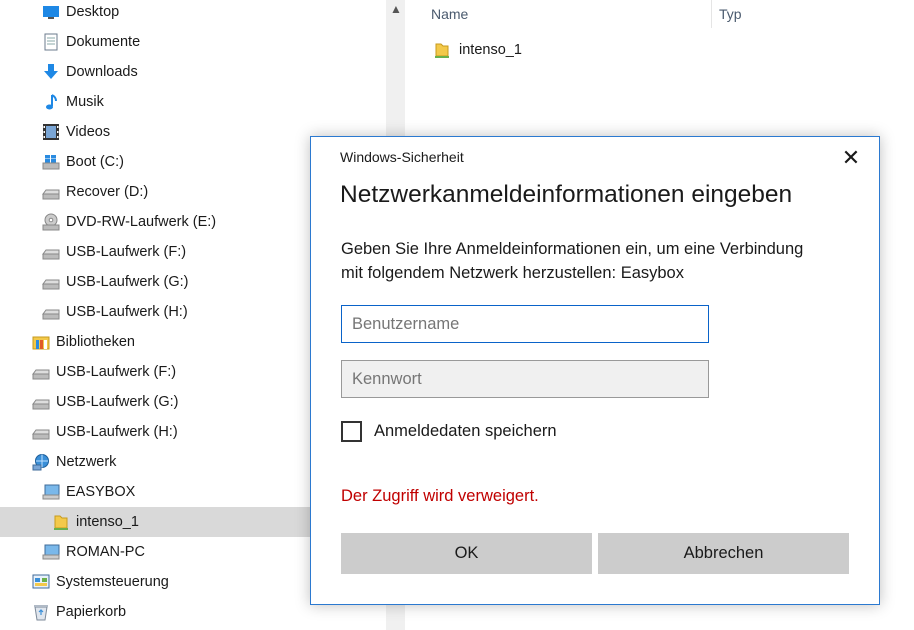  Describe the element at coordinates (41, 612) in the screenshot. I see `recycle-bin-icon` at that location.